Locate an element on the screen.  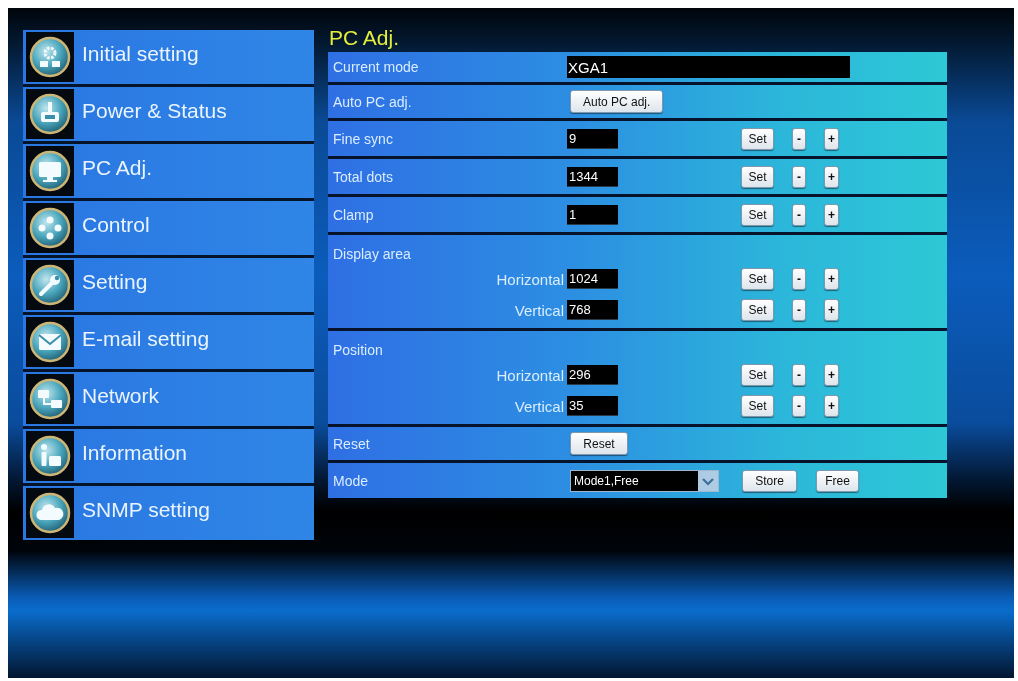
mode-readout: XGA1 is located at coordinates (708, 67).